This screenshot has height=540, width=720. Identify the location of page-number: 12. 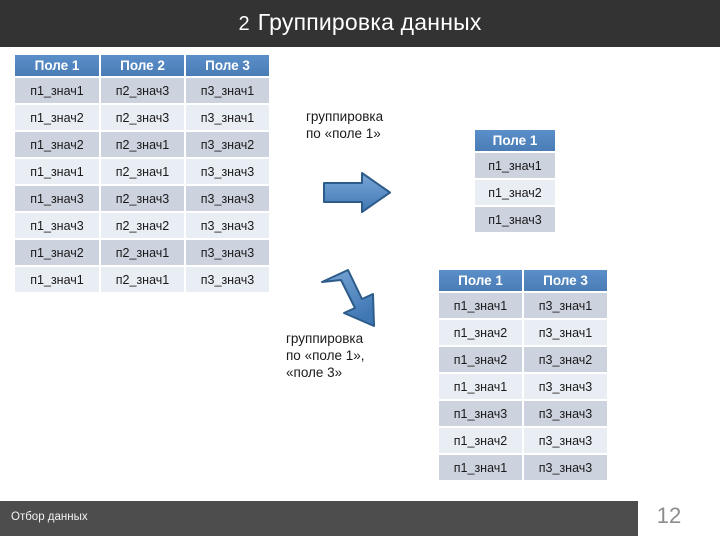
(669, 515).